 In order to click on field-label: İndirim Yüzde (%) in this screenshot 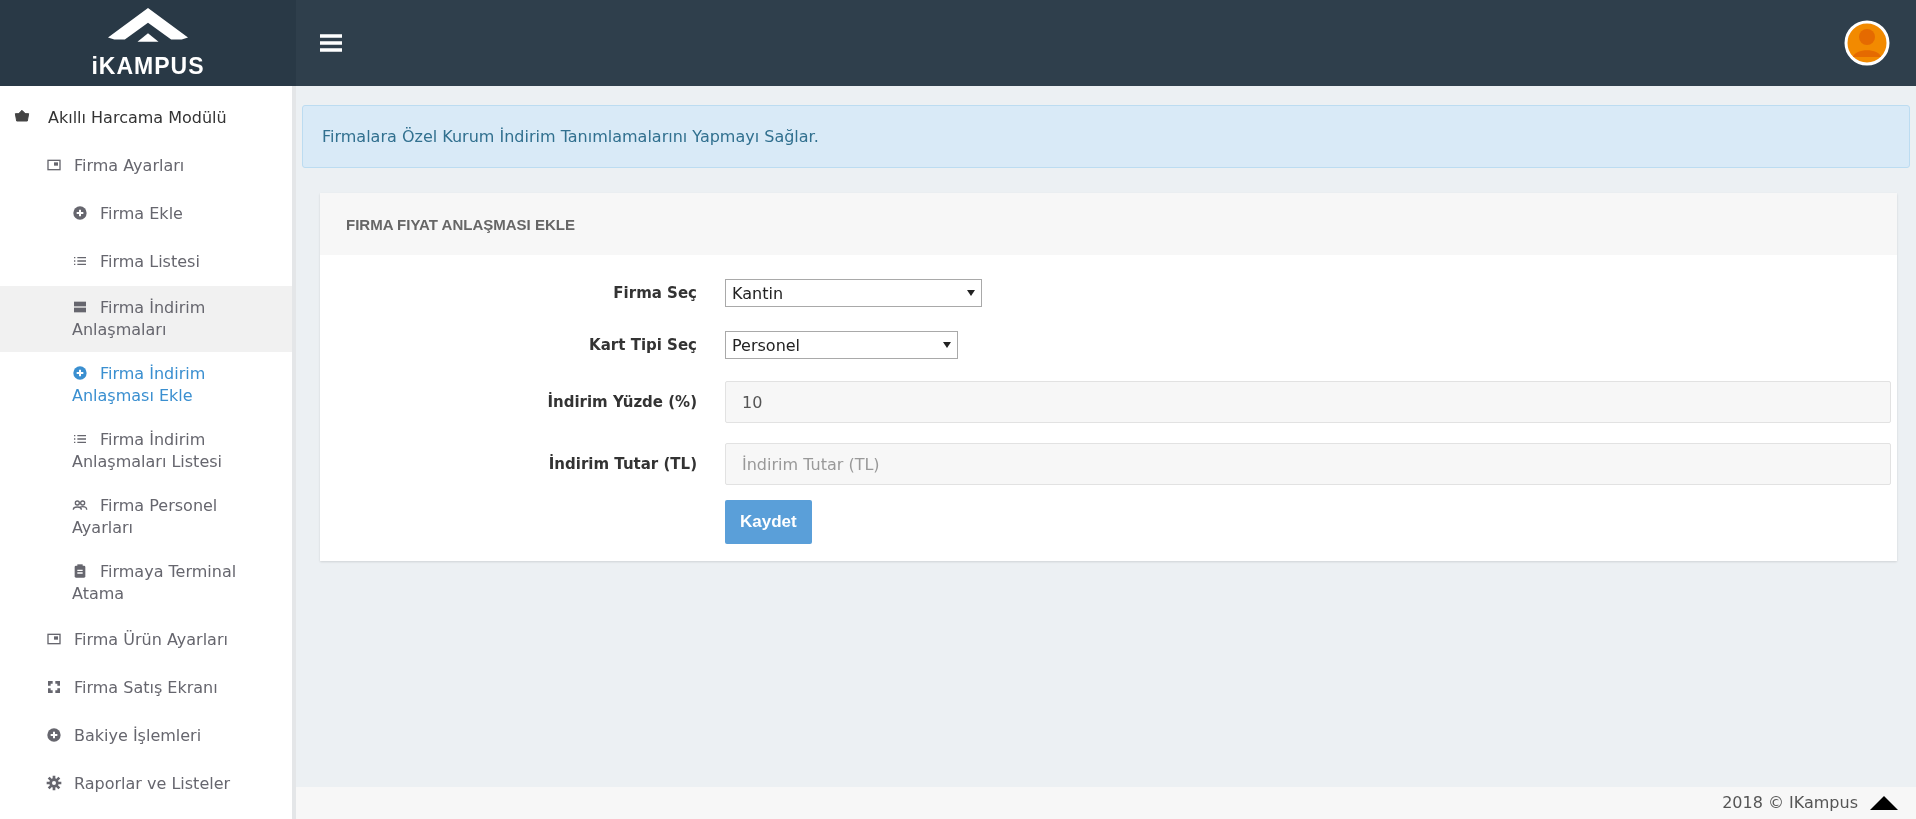, I will do `click(622, 402)`.